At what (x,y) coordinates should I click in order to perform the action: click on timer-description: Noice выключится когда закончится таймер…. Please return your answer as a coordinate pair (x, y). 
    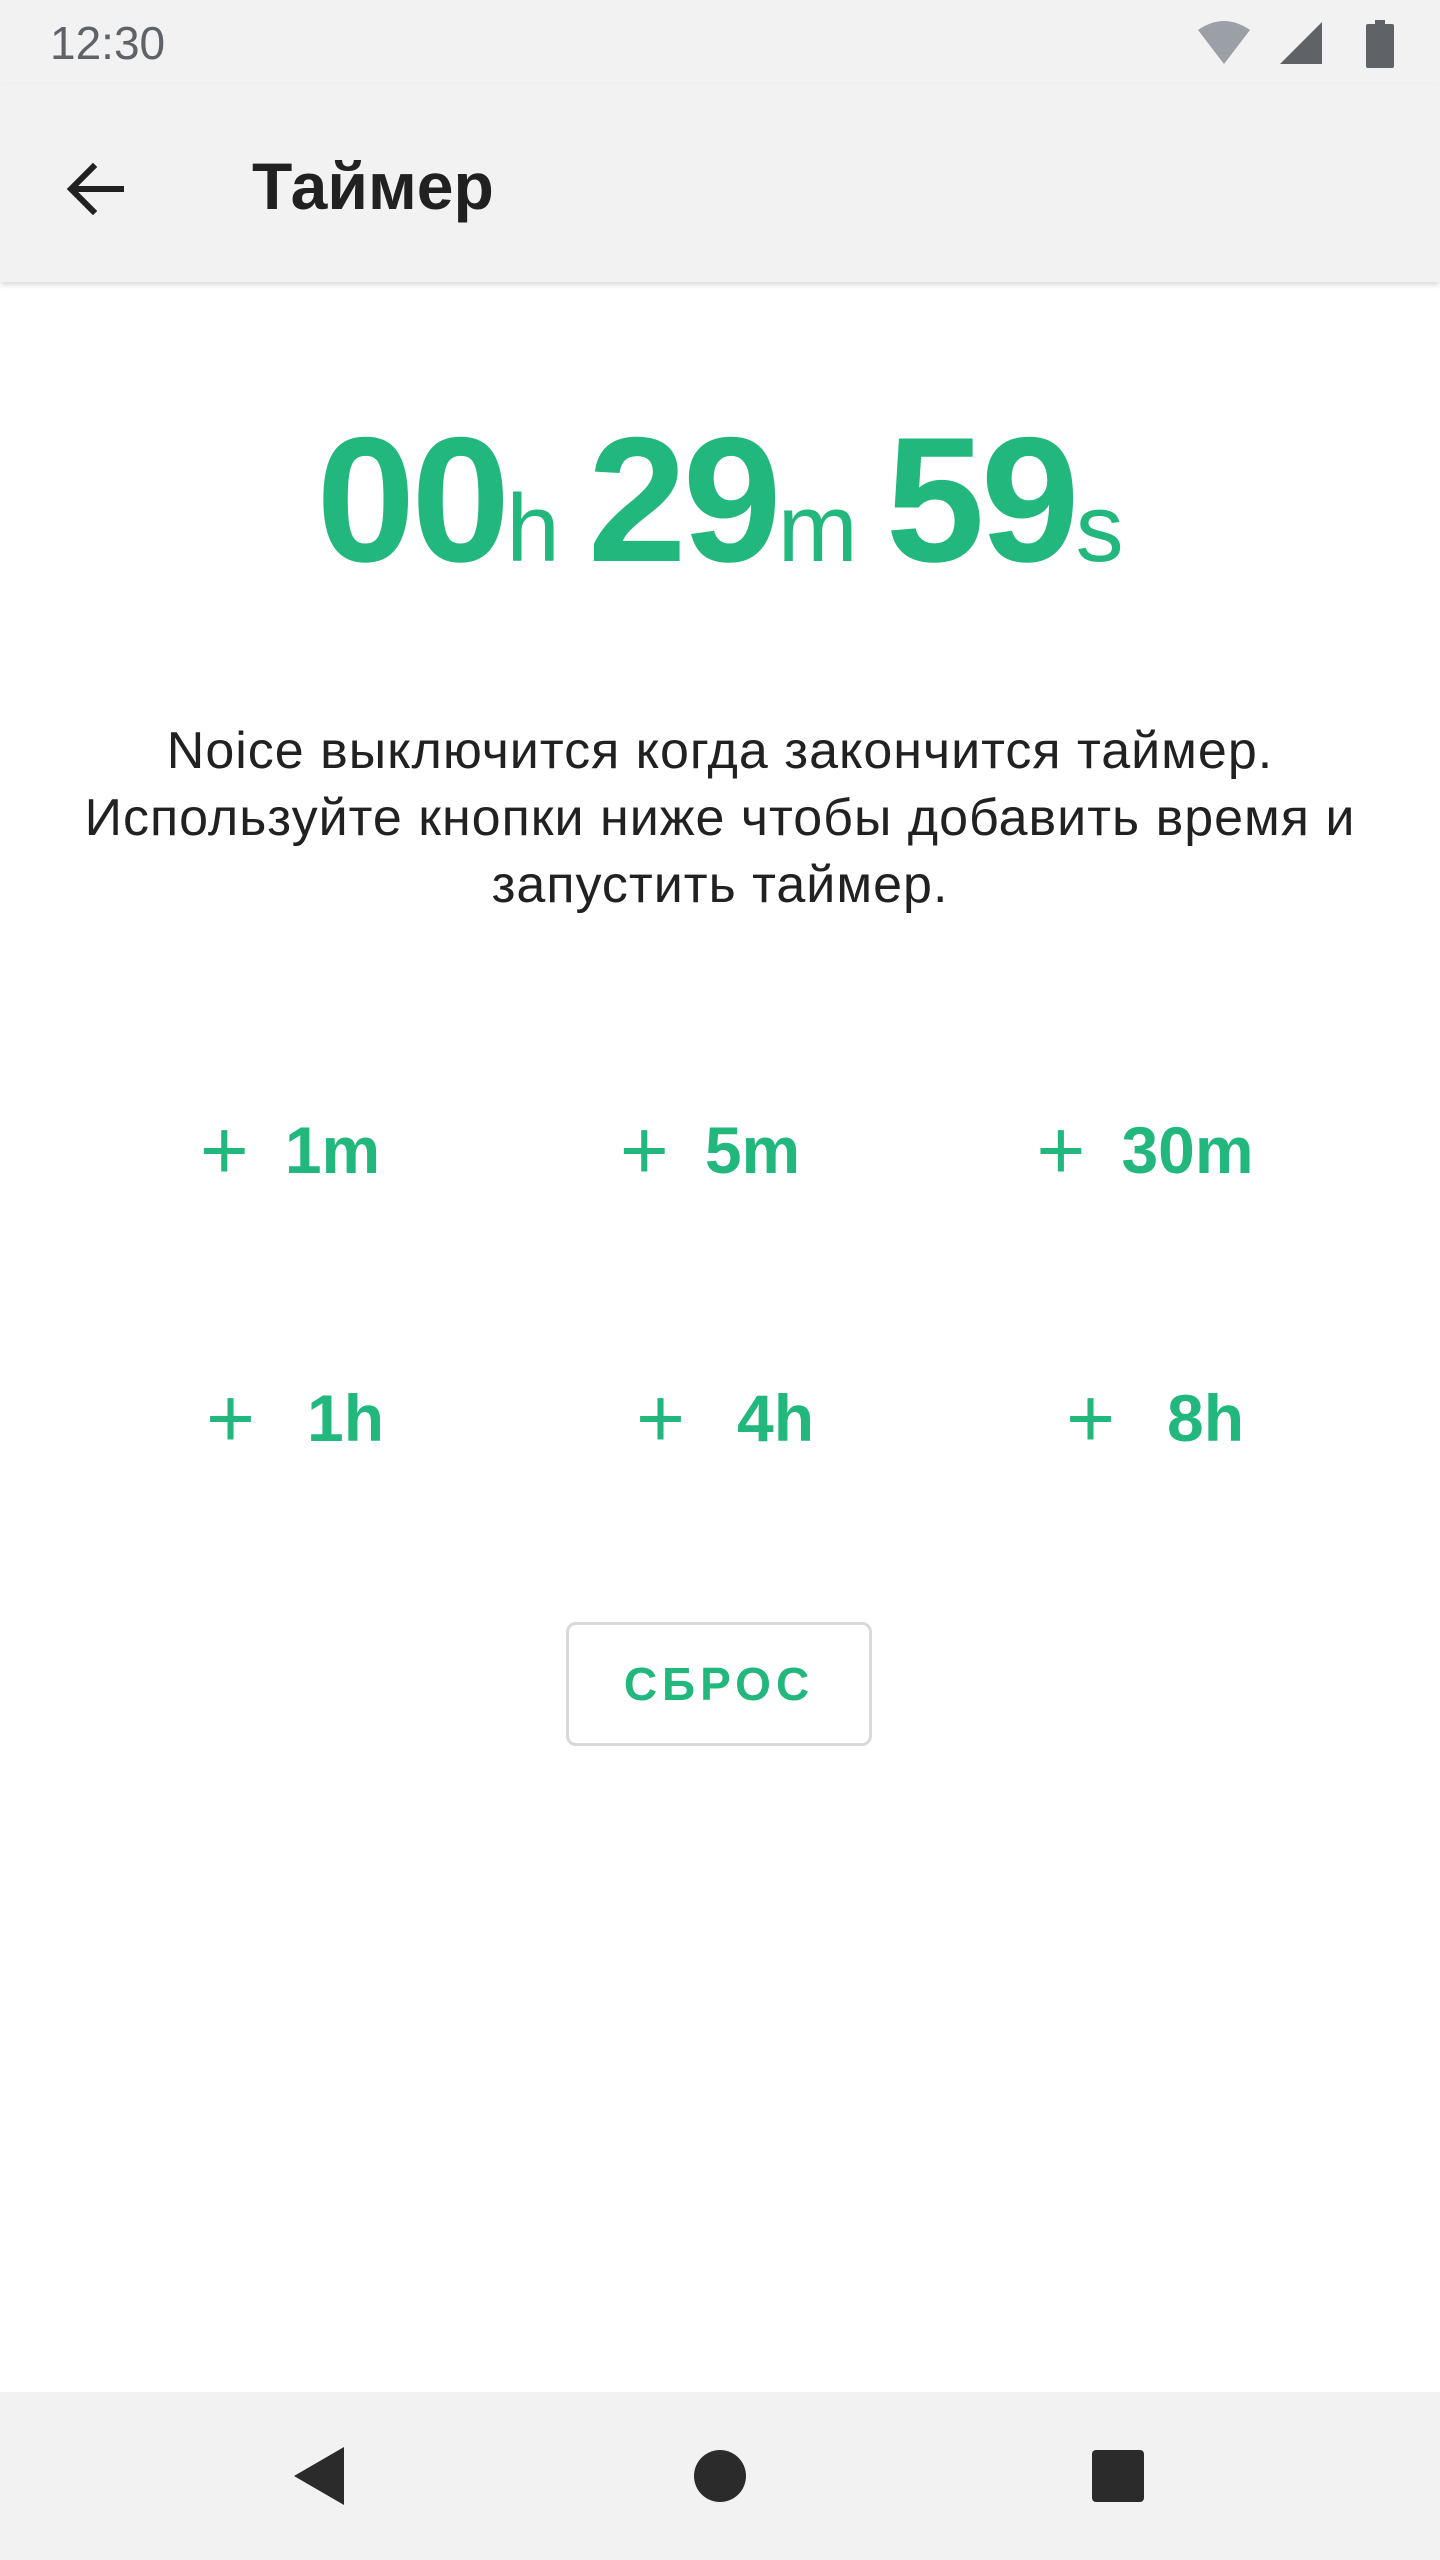
    Looking at the image, I should click on (720, 818).